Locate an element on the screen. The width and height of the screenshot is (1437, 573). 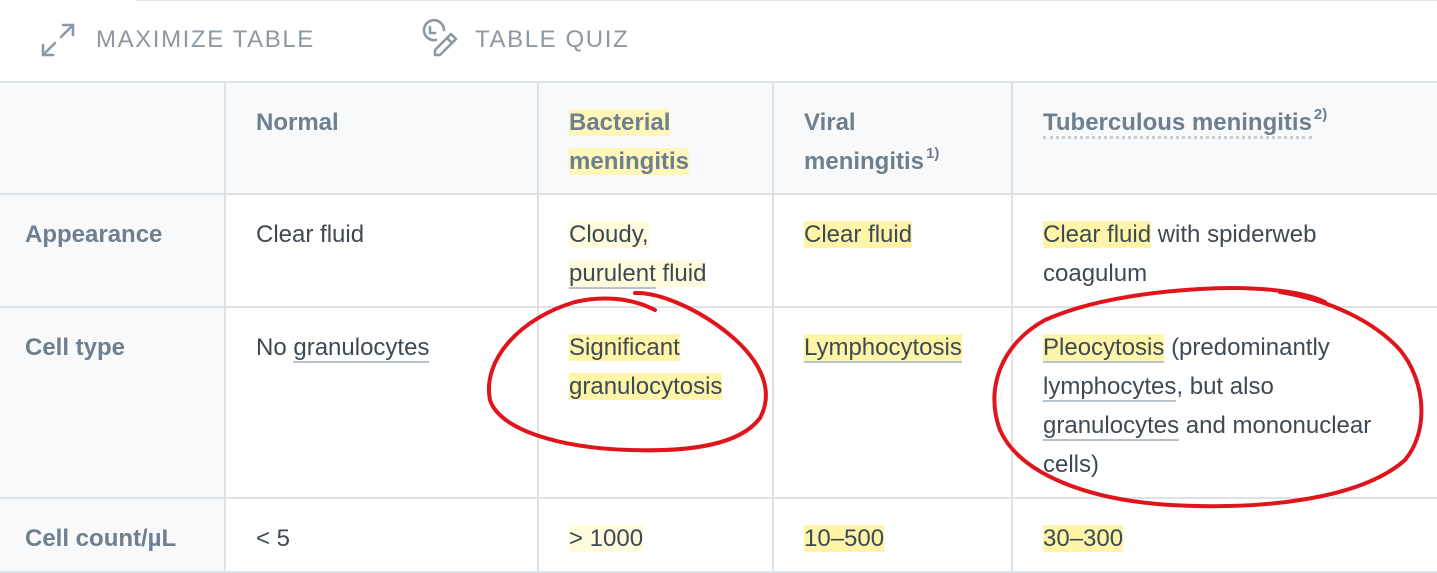
appearance-bacterial-text-c: fluid is located at coordinates (681, 273).